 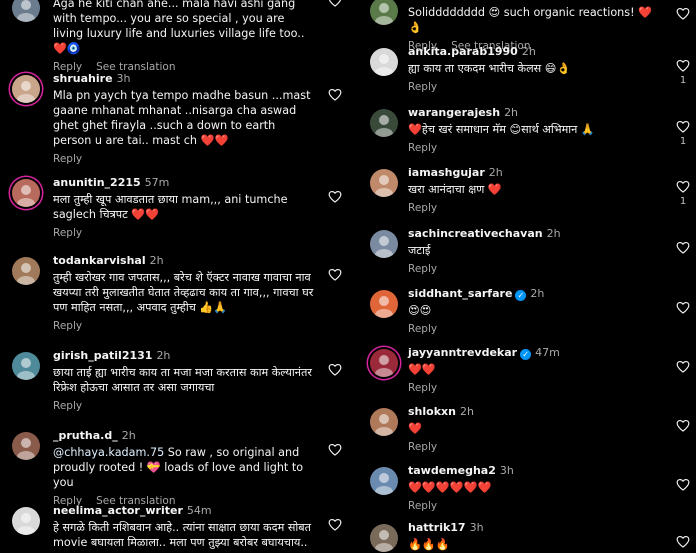 I want to click on comment-body: iamashgujar 2h खरा आनंदाचा क्षण ❤️ Reply, so click(x=535, y=190).